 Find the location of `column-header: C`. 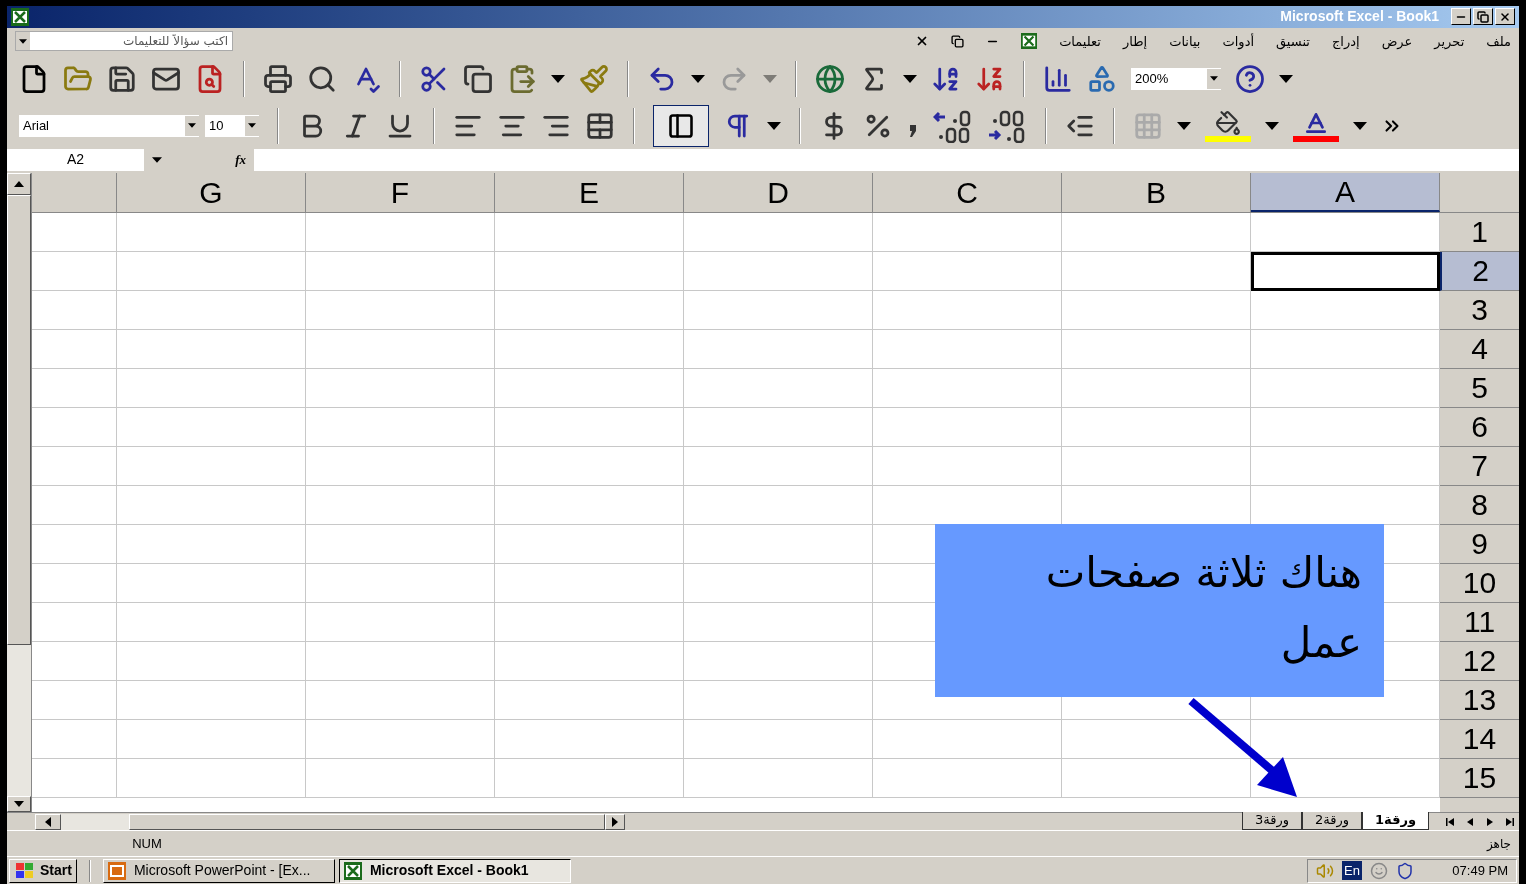

column-header: C is located at coordinates (967, 192).